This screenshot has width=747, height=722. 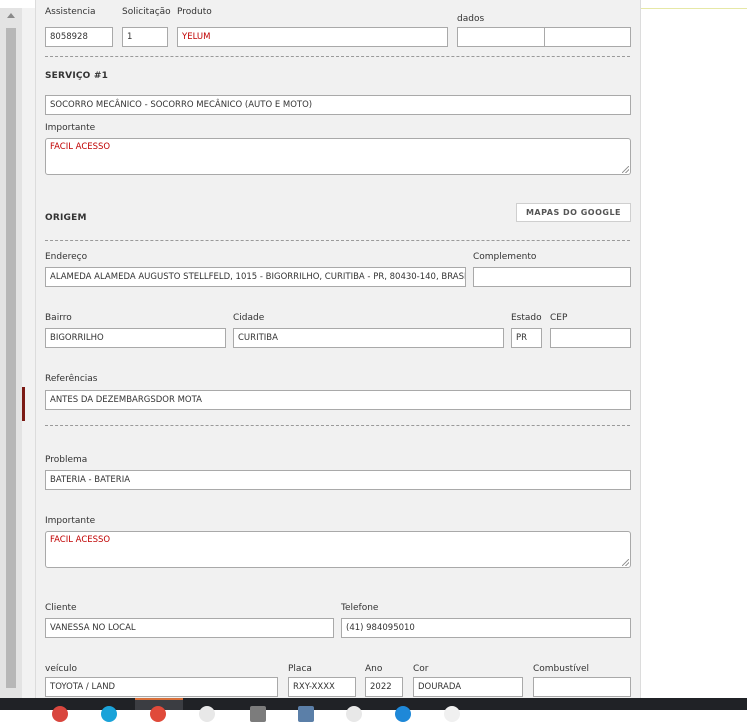 I want to click on problema-input: BATERIA - BATERIA, so click(x=338, y=480).